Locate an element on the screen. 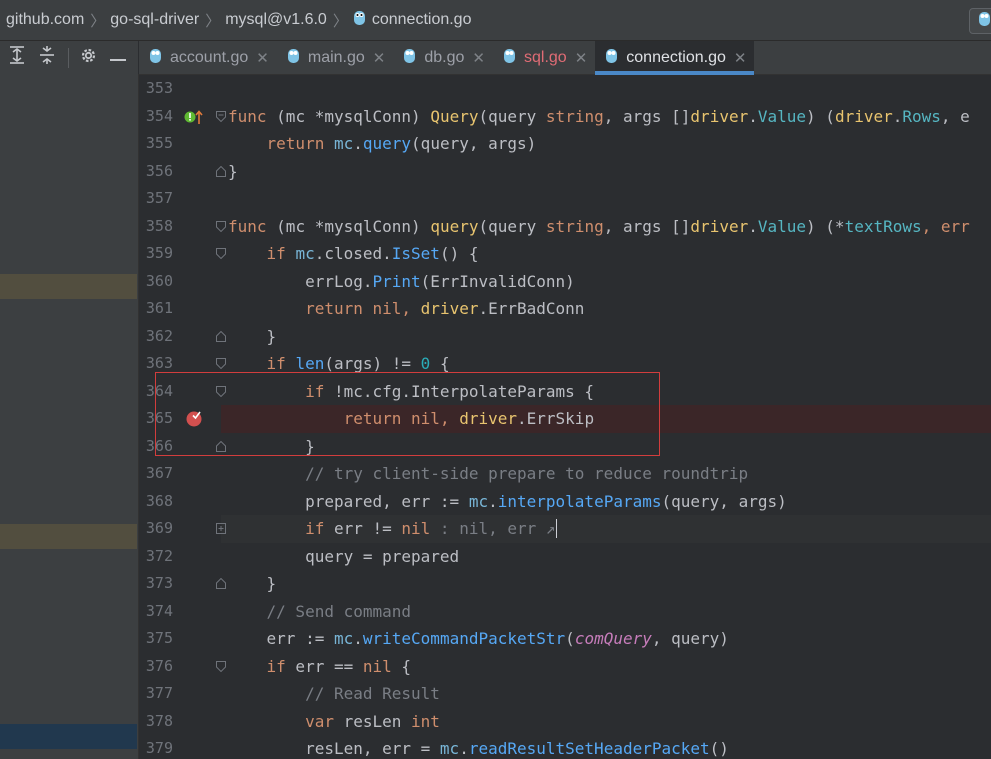 The image size is (991, 759). gopher-button is located at coordinates (980, 21).